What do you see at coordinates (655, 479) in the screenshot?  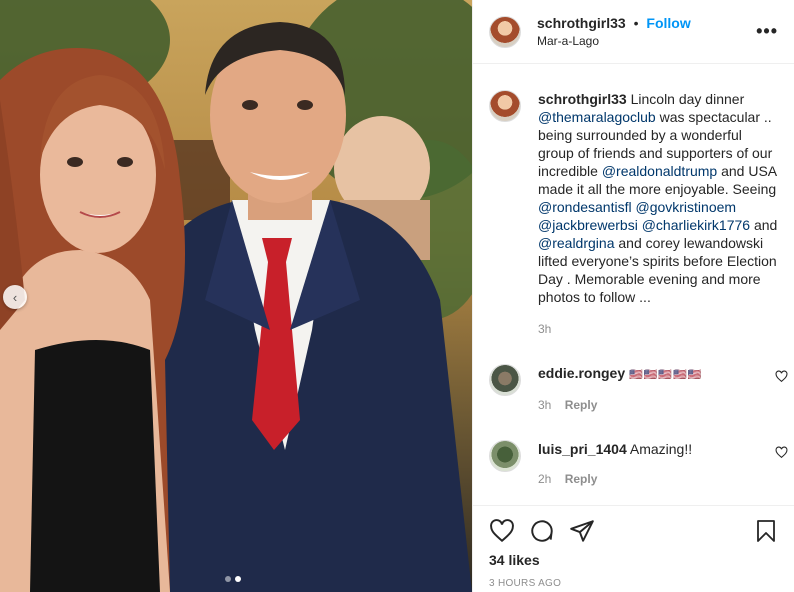 I see `comment-meta: 2h Reply` at bounding box center [655, 479].